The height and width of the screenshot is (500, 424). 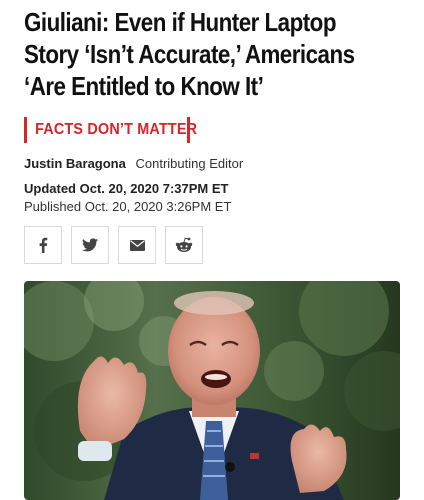 I want to click on share-twitter-button, so click(x=90, y=245).